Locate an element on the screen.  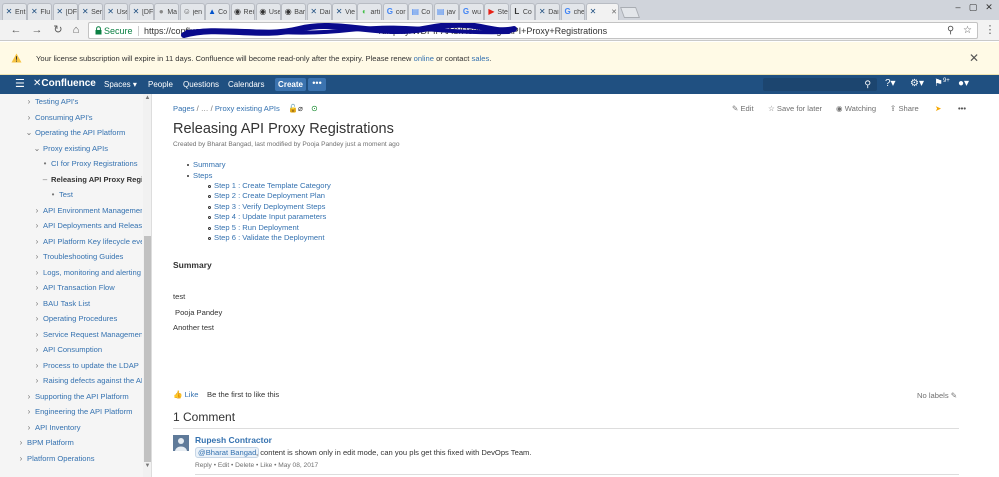
browser-tab: ▶ Ste is located at coordinates (497, 11).